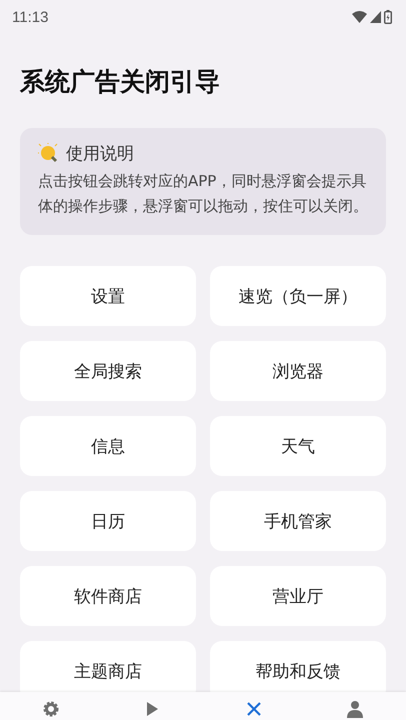 The width and height of the screenshot is (406, 720). Describe the element at coordinates (108, 371) in the screenshot. I see `app-button: 全局搜索` at that location.